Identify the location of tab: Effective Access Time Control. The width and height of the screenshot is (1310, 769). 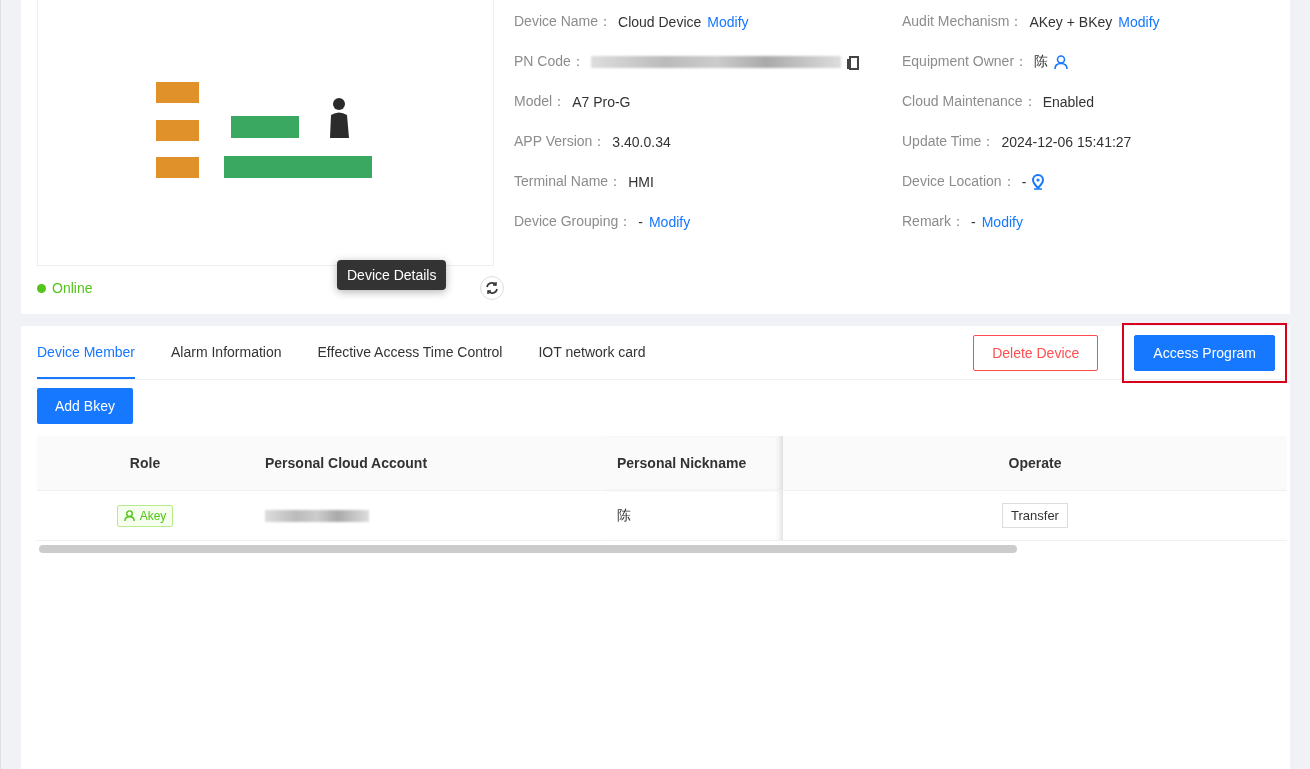
(410, 352).